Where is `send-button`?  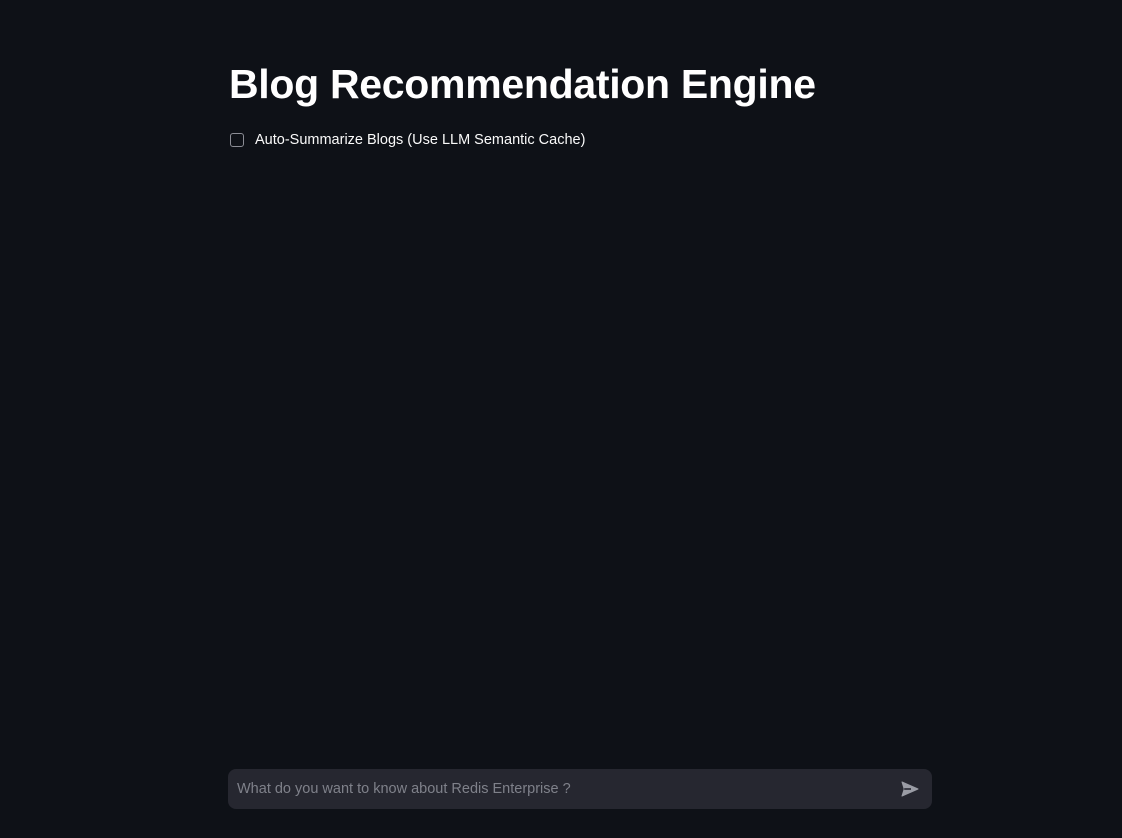 send-button is located at coordinates (910, 789).